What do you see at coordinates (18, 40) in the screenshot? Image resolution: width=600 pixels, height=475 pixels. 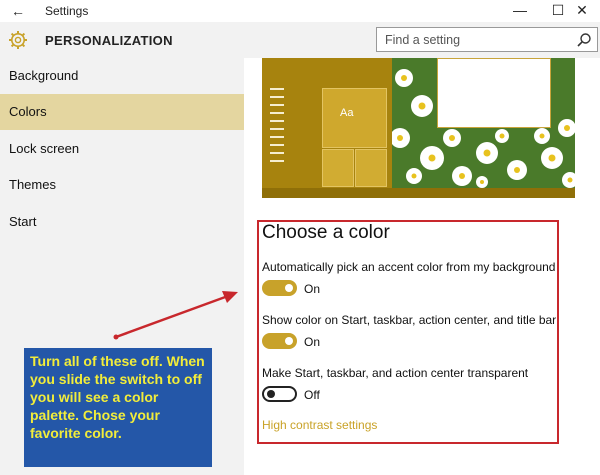 I see `gear-icon` at bounding box center [18, 40].